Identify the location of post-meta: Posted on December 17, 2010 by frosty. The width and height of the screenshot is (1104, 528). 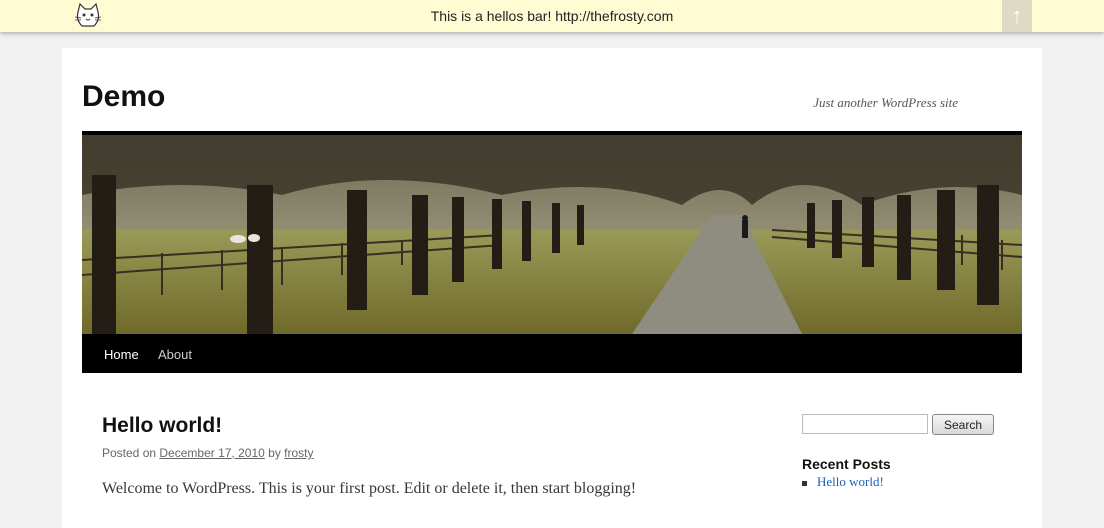
(208, 453).